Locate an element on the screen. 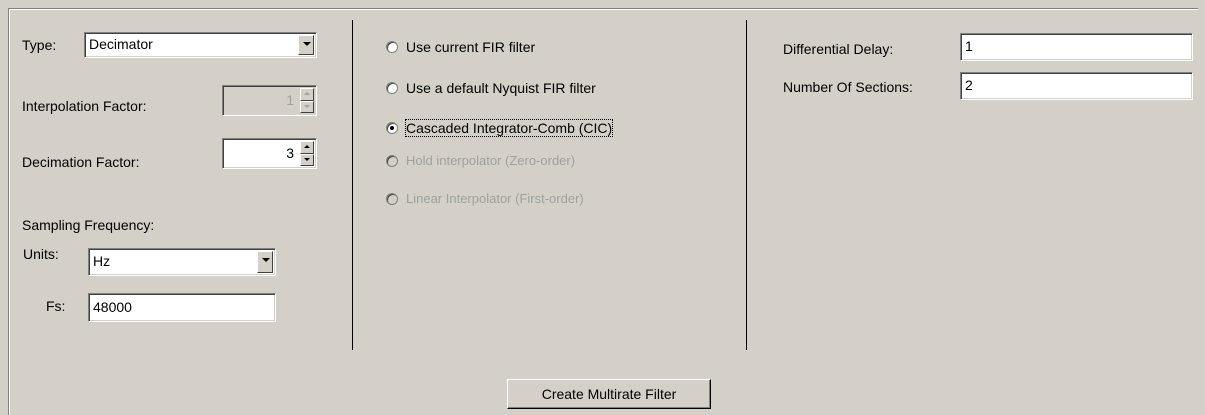 The width and height of the screenshot is (1205, 415). radio-current-fir-label: Use current FIR filter is located at coordinates (471, 47).